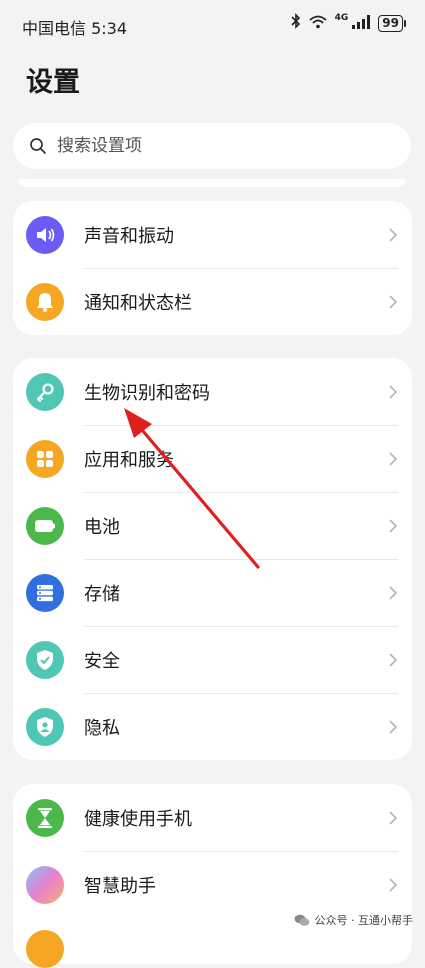 Image resolution: width=425 pixels, height=968 pixels. Describe the element at coordinates (212, 592) in the screenshot. I see `settings-item-storage: 存储` at that location.